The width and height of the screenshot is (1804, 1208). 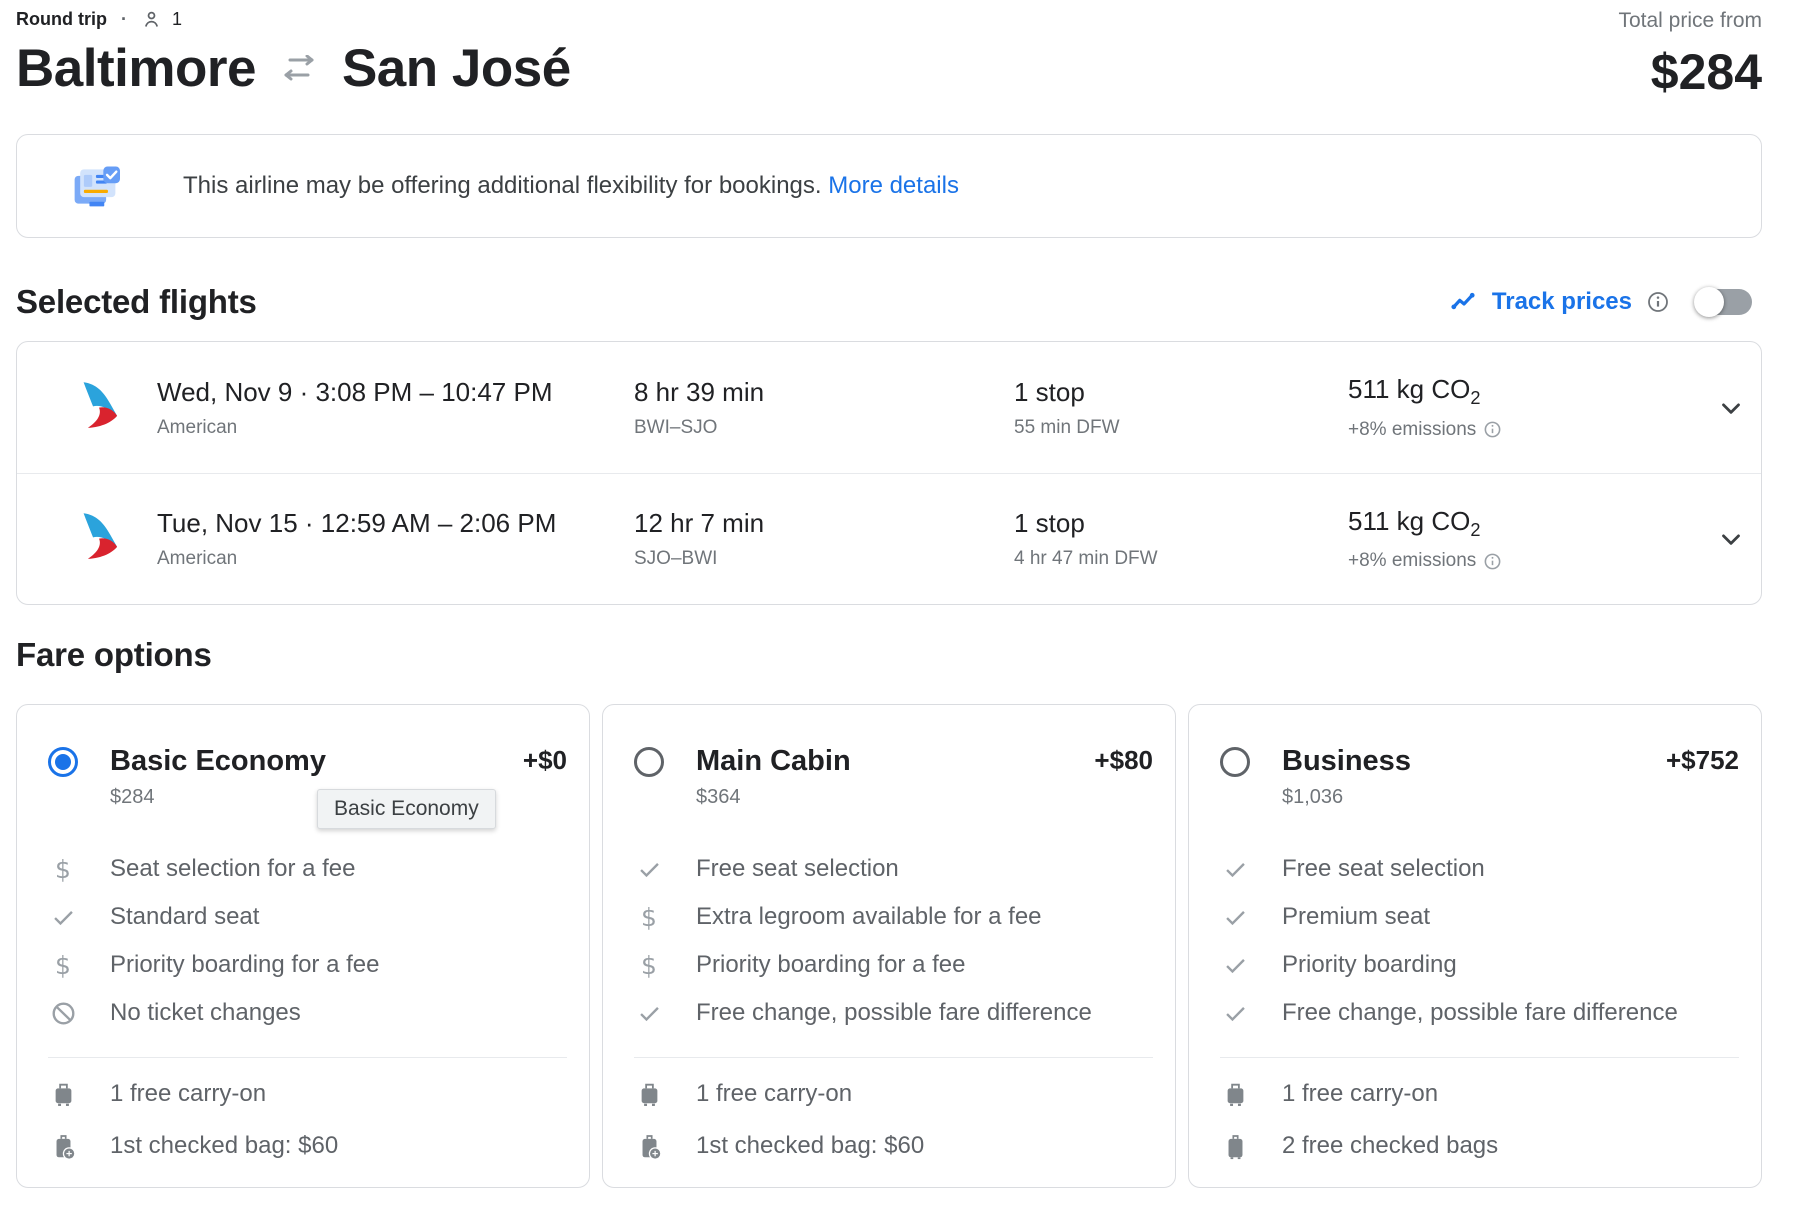 I want to click on destination-city: San José, so click(x=456, y=68).